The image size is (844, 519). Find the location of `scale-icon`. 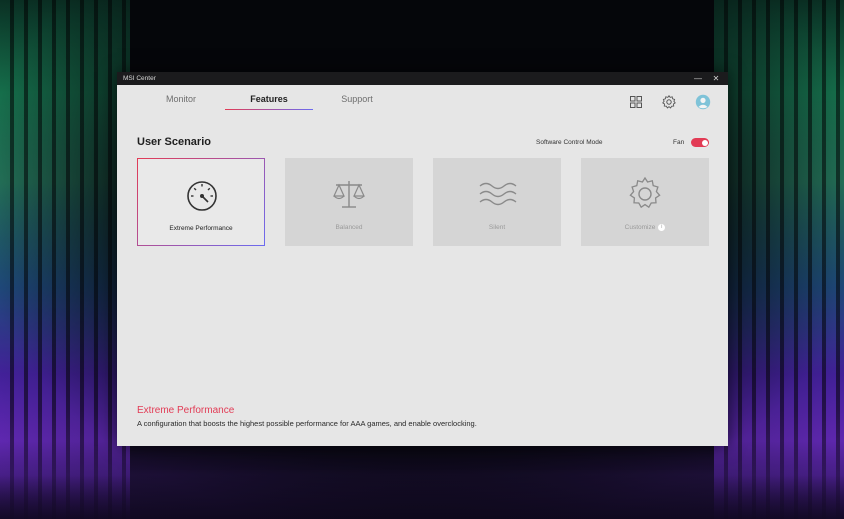

scale-icon is located at coordinates (349, 194).